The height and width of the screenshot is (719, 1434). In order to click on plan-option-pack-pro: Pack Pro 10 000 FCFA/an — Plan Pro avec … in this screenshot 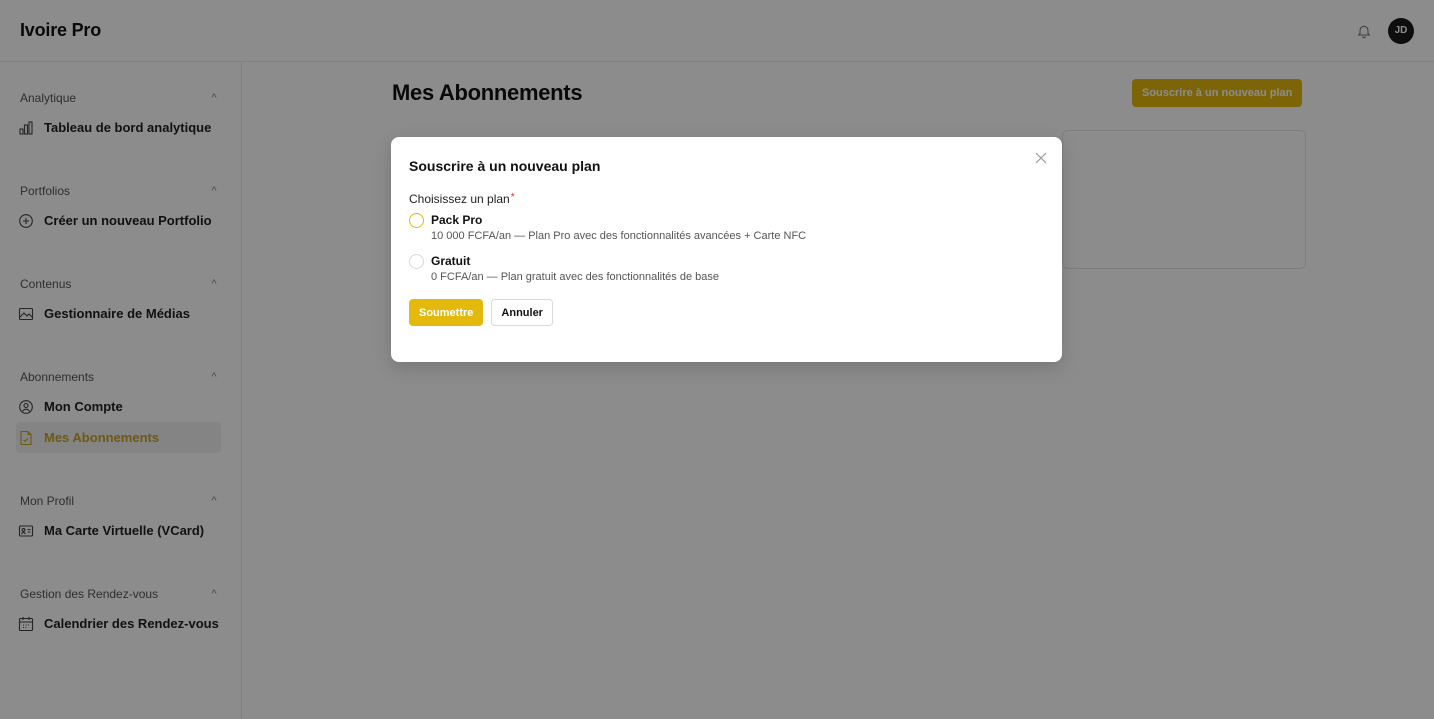, I will do `click(726, 228)`.